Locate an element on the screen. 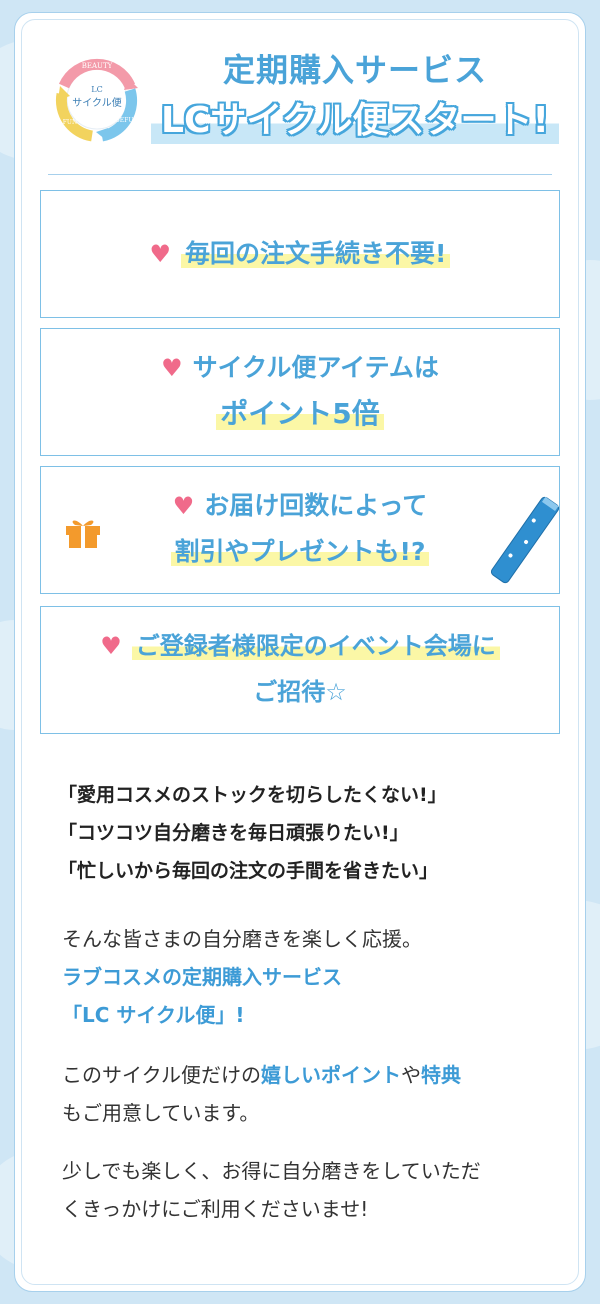  feature-box-discount: ♥ お届け回数によって 割引やプレゼントも!? is located at coordinates (300, 530).